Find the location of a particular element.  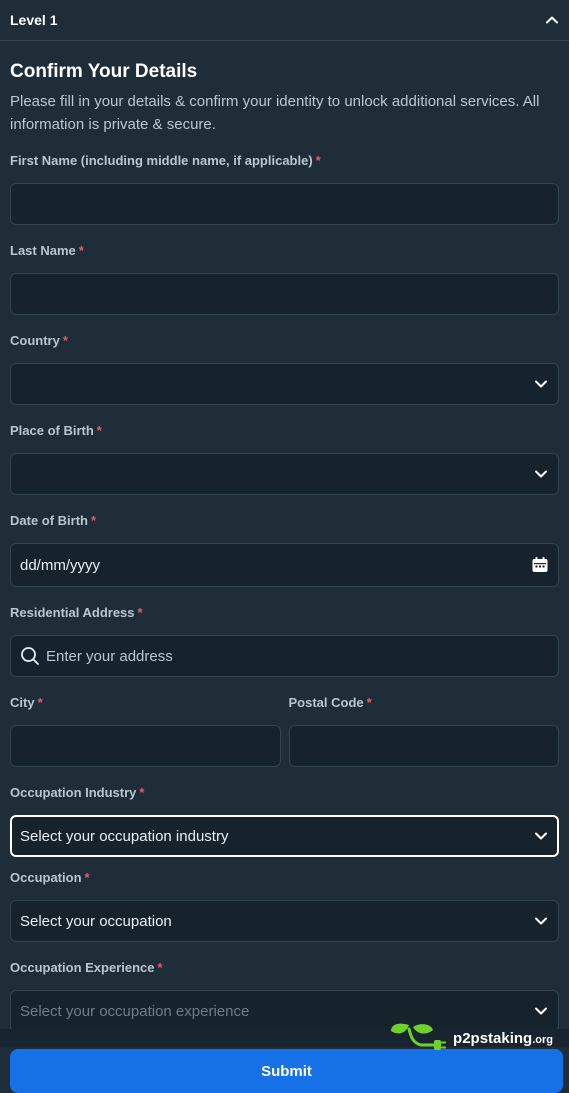

leaf-plug-icon is located at coordinates (418, 1038).